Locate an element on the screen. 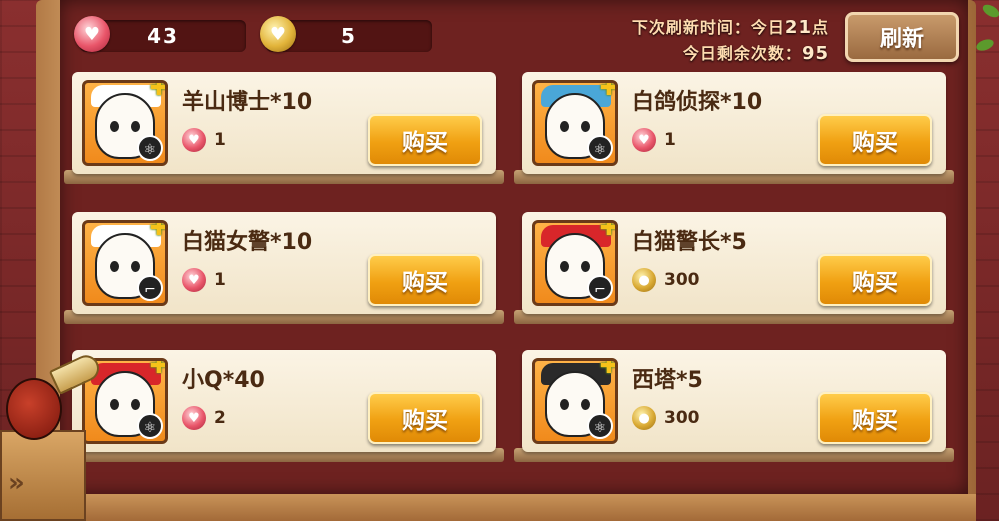 The width and height of the screenshot is (999, 521). shop-item-card: ✚ ⚛ 羊山博士*10 ♥ 1 购买 is located at coordinates (284, 128).